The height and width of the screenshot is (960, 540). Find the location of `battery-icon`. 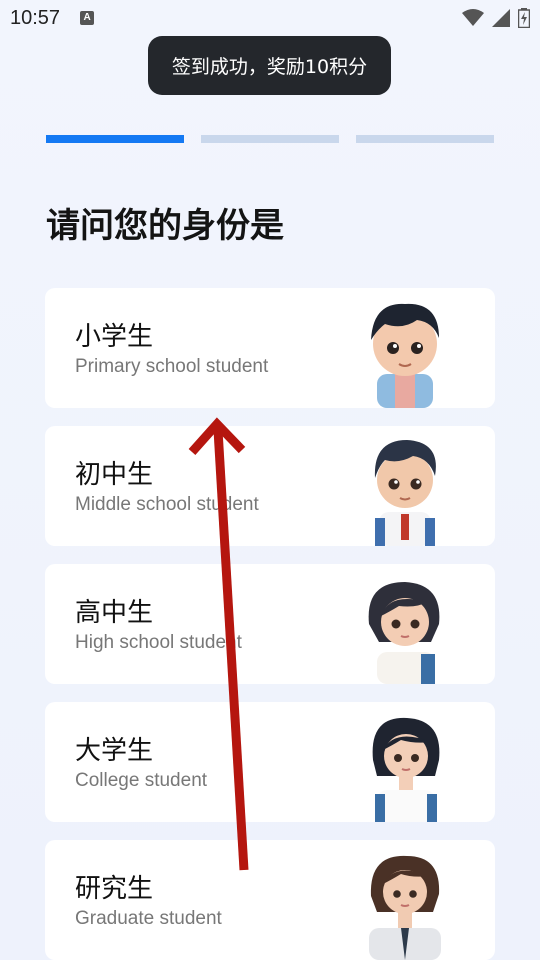

battery-icon is located at coordinates (524, 18).